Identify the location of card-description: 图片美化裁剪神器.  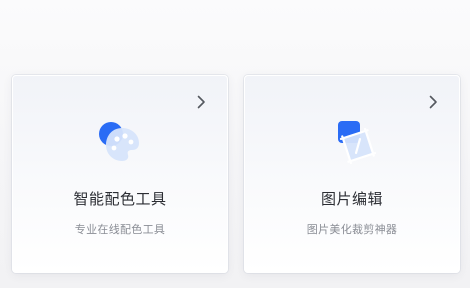
(352, 229).